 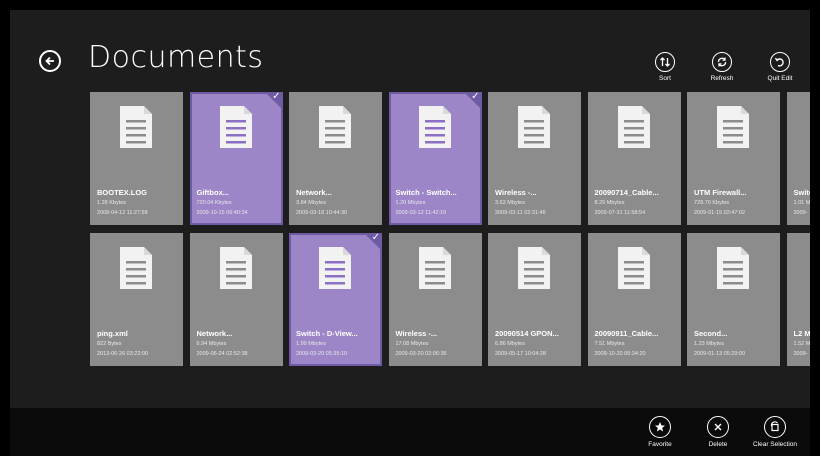 I want to click on file-size: 822 Bytes, so click(x=109, y=344).